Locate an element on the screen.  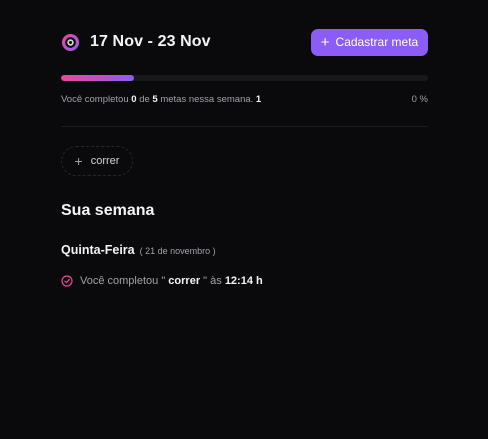
entry-goal-name: correr is located at coordinates (184, 281).